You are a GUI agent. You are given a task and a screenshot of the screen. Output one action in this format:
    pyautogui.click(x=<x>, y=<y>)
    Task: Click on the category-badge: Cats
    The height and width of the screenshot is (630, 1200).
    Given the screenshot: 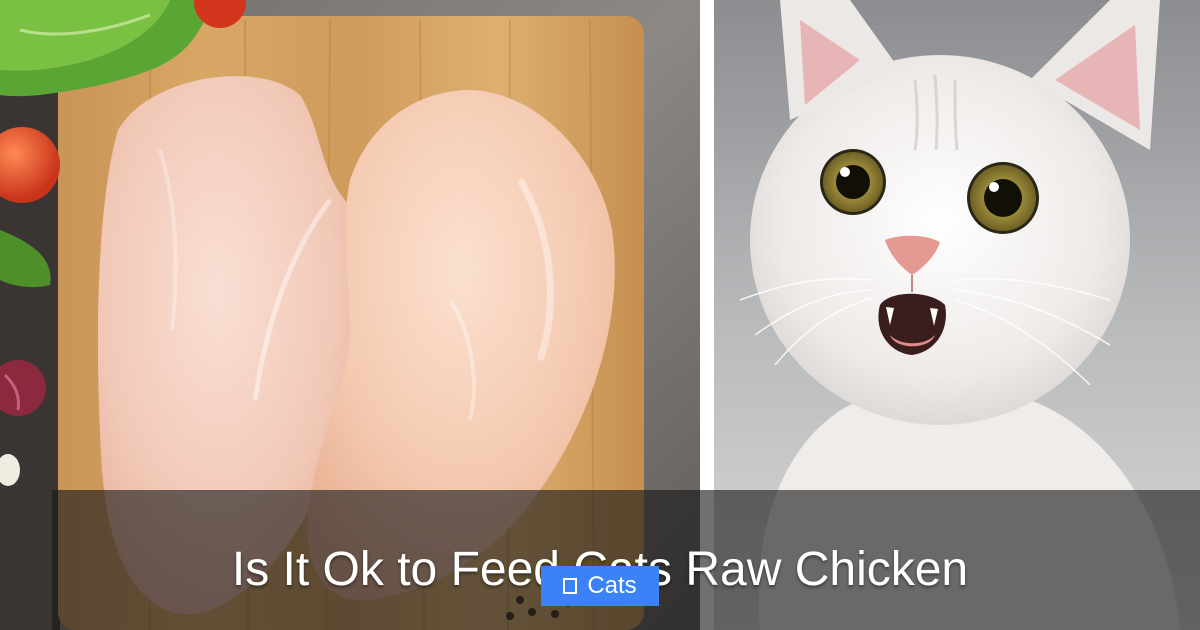 What is the action you would take?
    pyautogui.click(x=600, y=586)
    